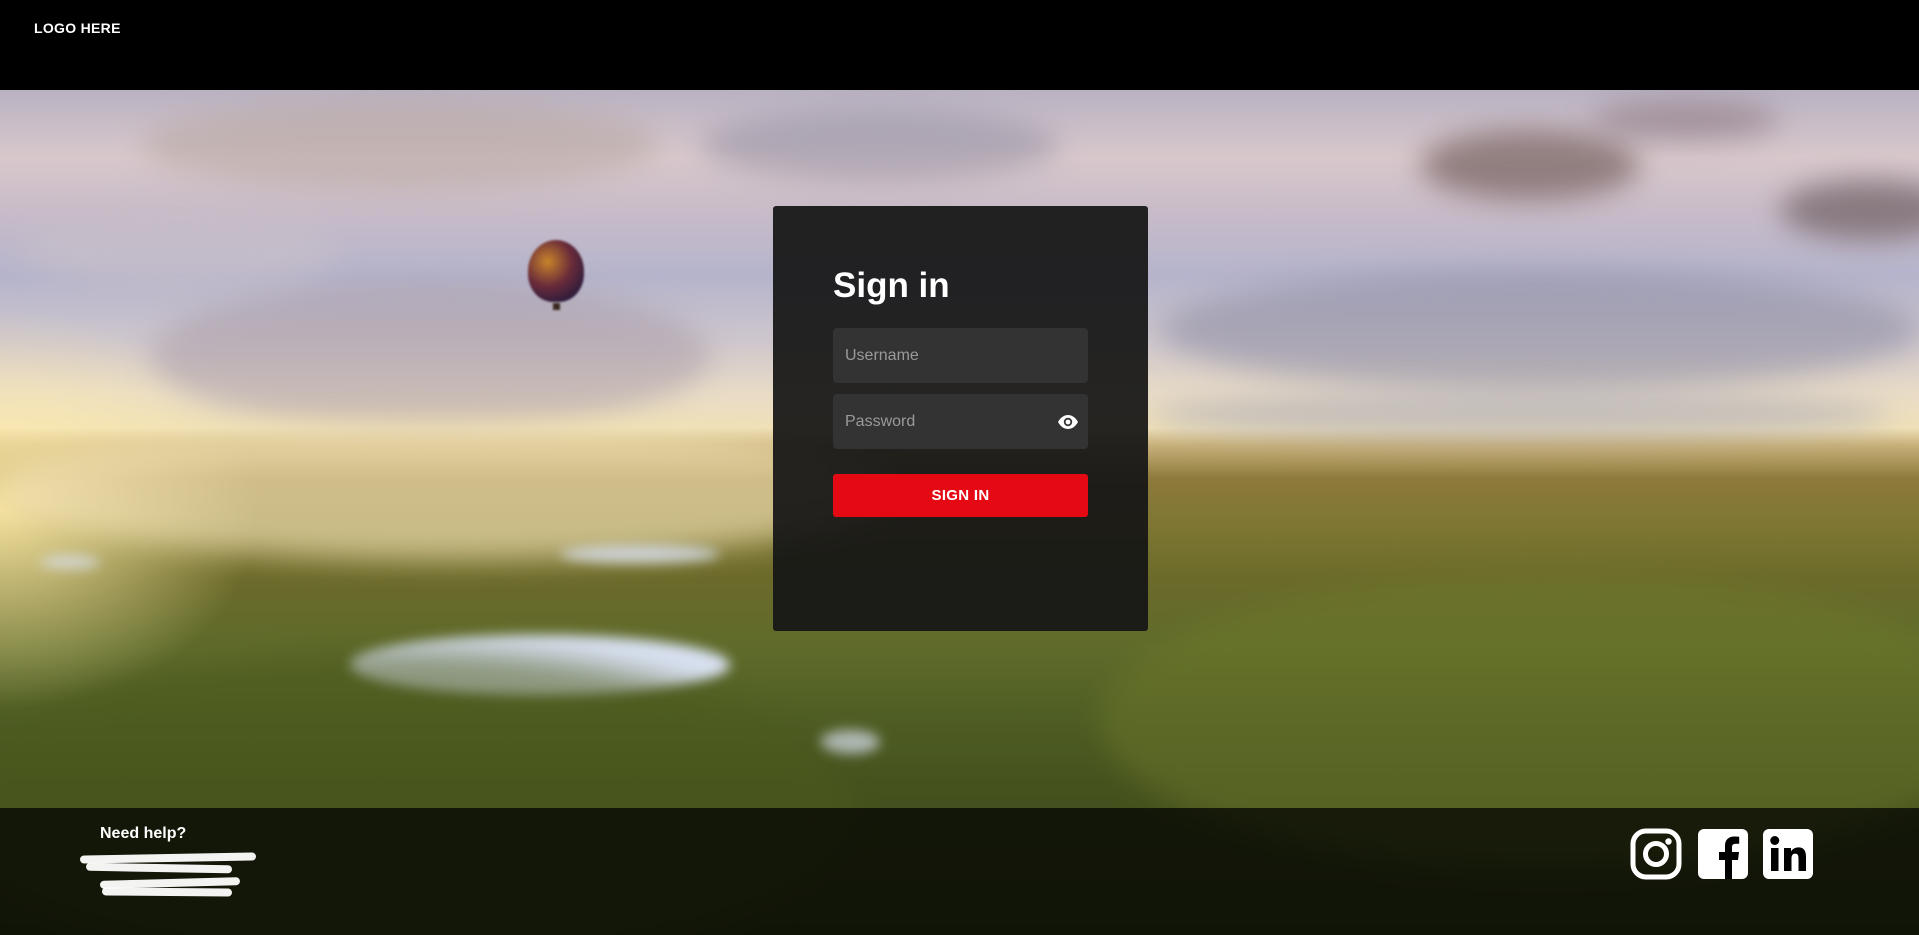 The width and height of the screenshot is (1919, 935). I want to click on login-card: Sign in SIGN IN, so click(960, 418).